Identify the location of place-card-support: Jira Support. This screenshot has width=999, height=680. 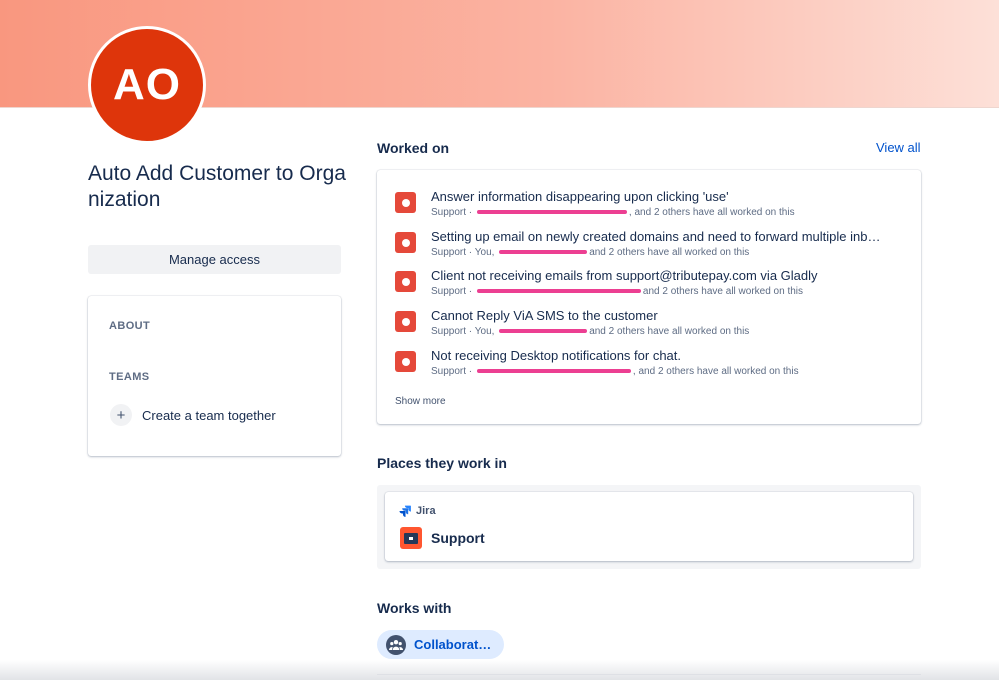
(649, 526).